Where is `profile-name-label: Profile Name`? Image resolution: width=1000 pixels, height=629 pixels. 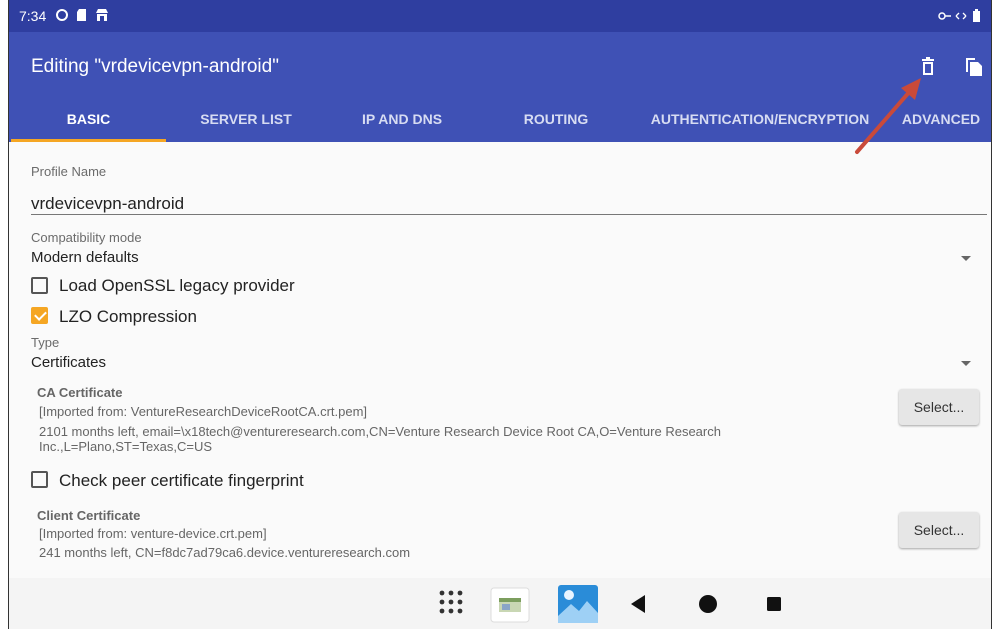
profile-name-label: Profile Name is located at coordinates (69, 171).